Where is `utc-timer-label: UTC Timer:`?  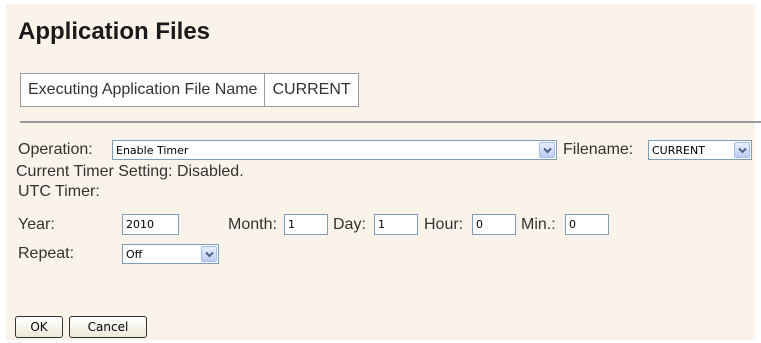 utc-timer-label: UTC Timer: is located at coordinates (59, 191).